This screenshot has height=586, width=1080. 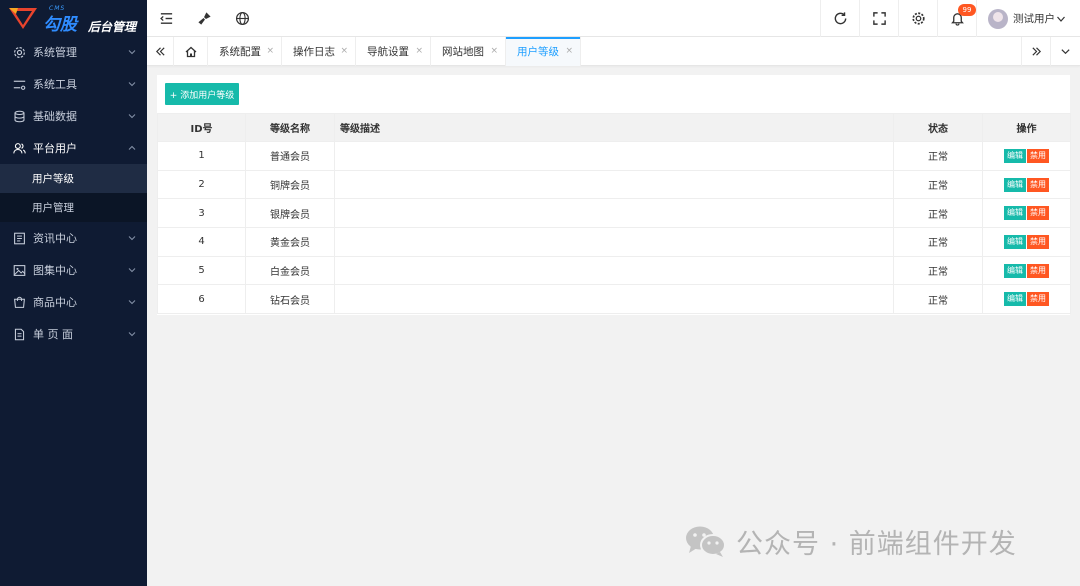 I want to click on sidebar-item-label: 单 页 面, so click(x=53, y=334).